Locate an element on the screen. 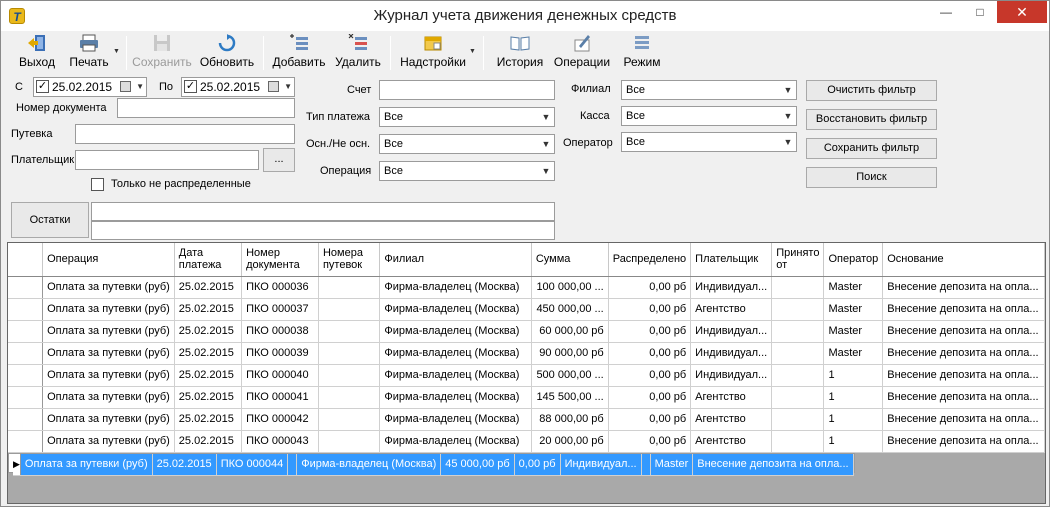  save-filter-button: Сохранить фильтр is located at coordinates (871, 148).